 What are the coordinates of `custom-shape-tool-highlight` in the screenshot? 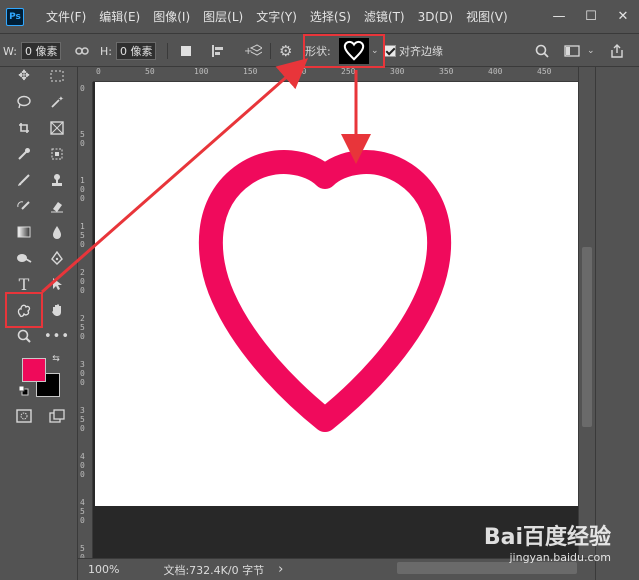 It's located at (24, 310).